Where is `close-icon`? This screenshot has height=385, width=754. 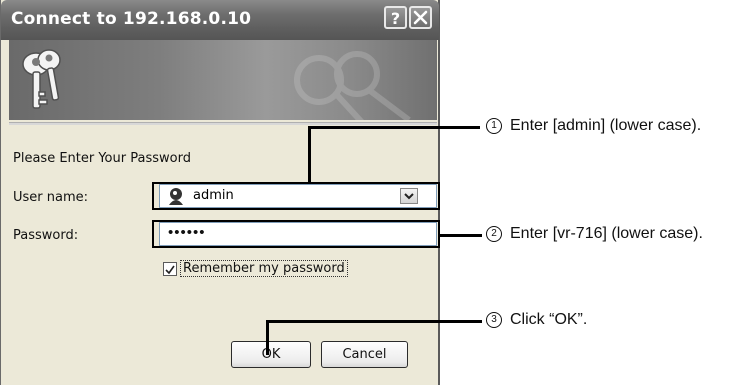 close-icon is located at coordinates (420, 17).